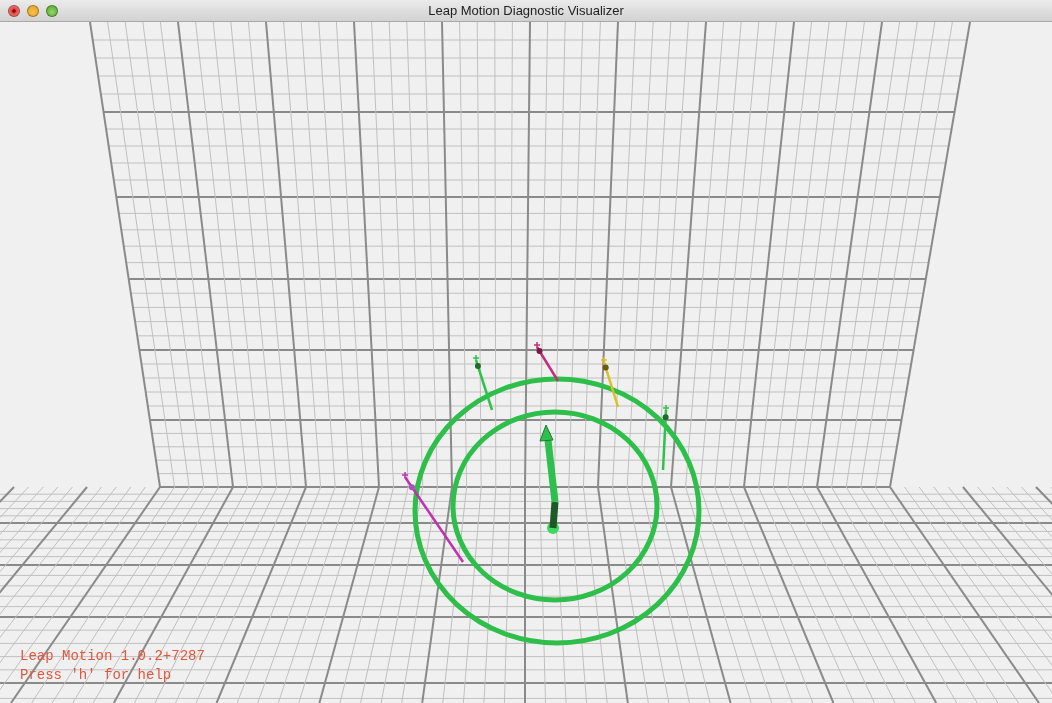  I want to click on zoom-button, so click(52, 10).